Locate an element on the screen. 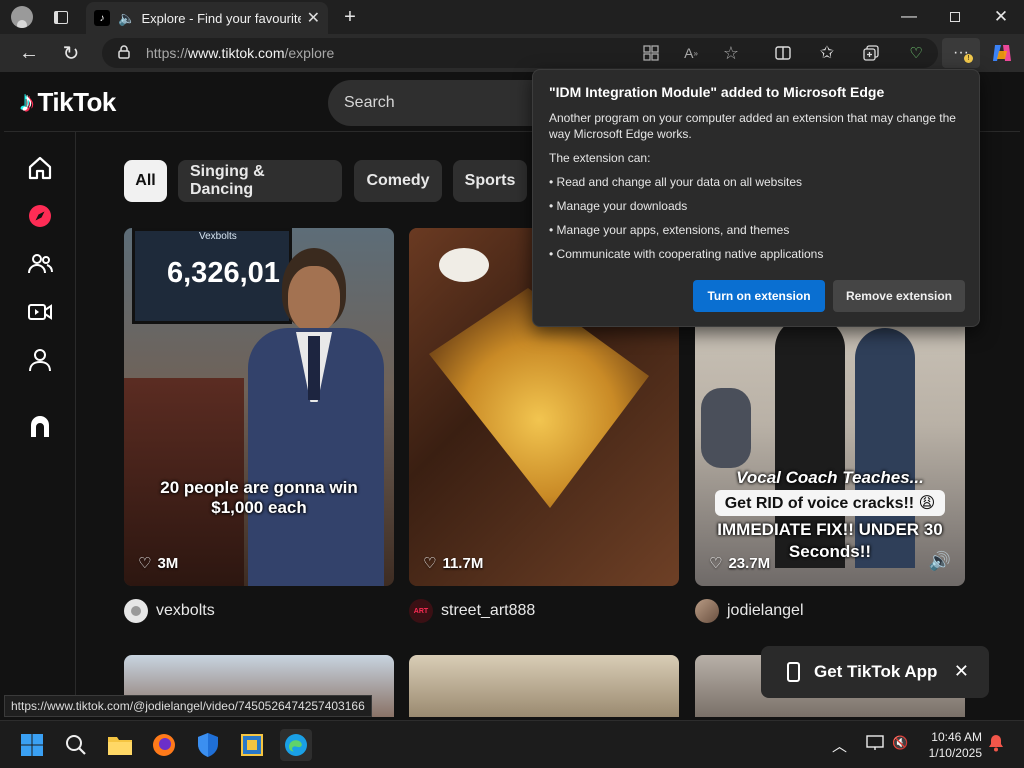  category-sports: Sports is located at coordinates (490, 181).